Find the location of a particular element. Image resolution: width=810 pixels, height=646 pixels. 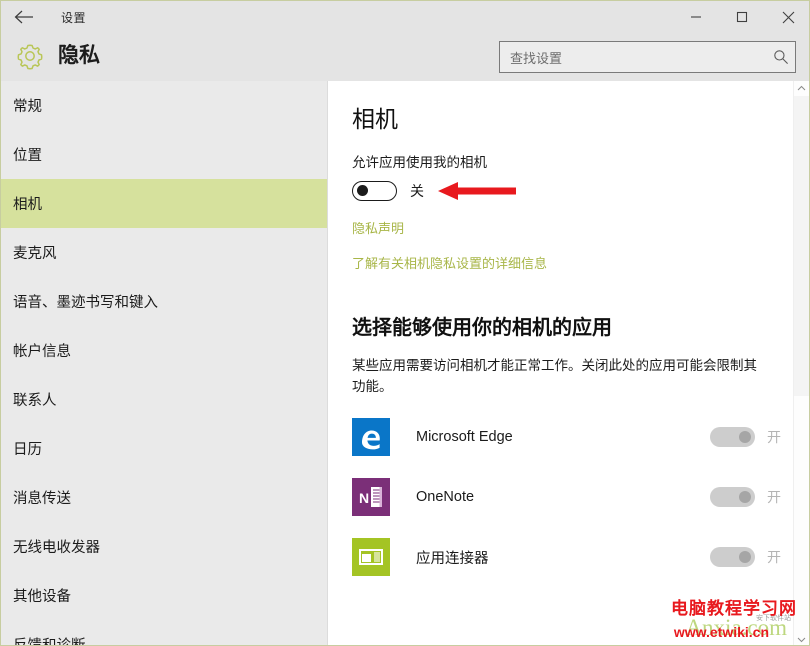

sidebar-item-label: 日历 is located at coordinates (27, 450).